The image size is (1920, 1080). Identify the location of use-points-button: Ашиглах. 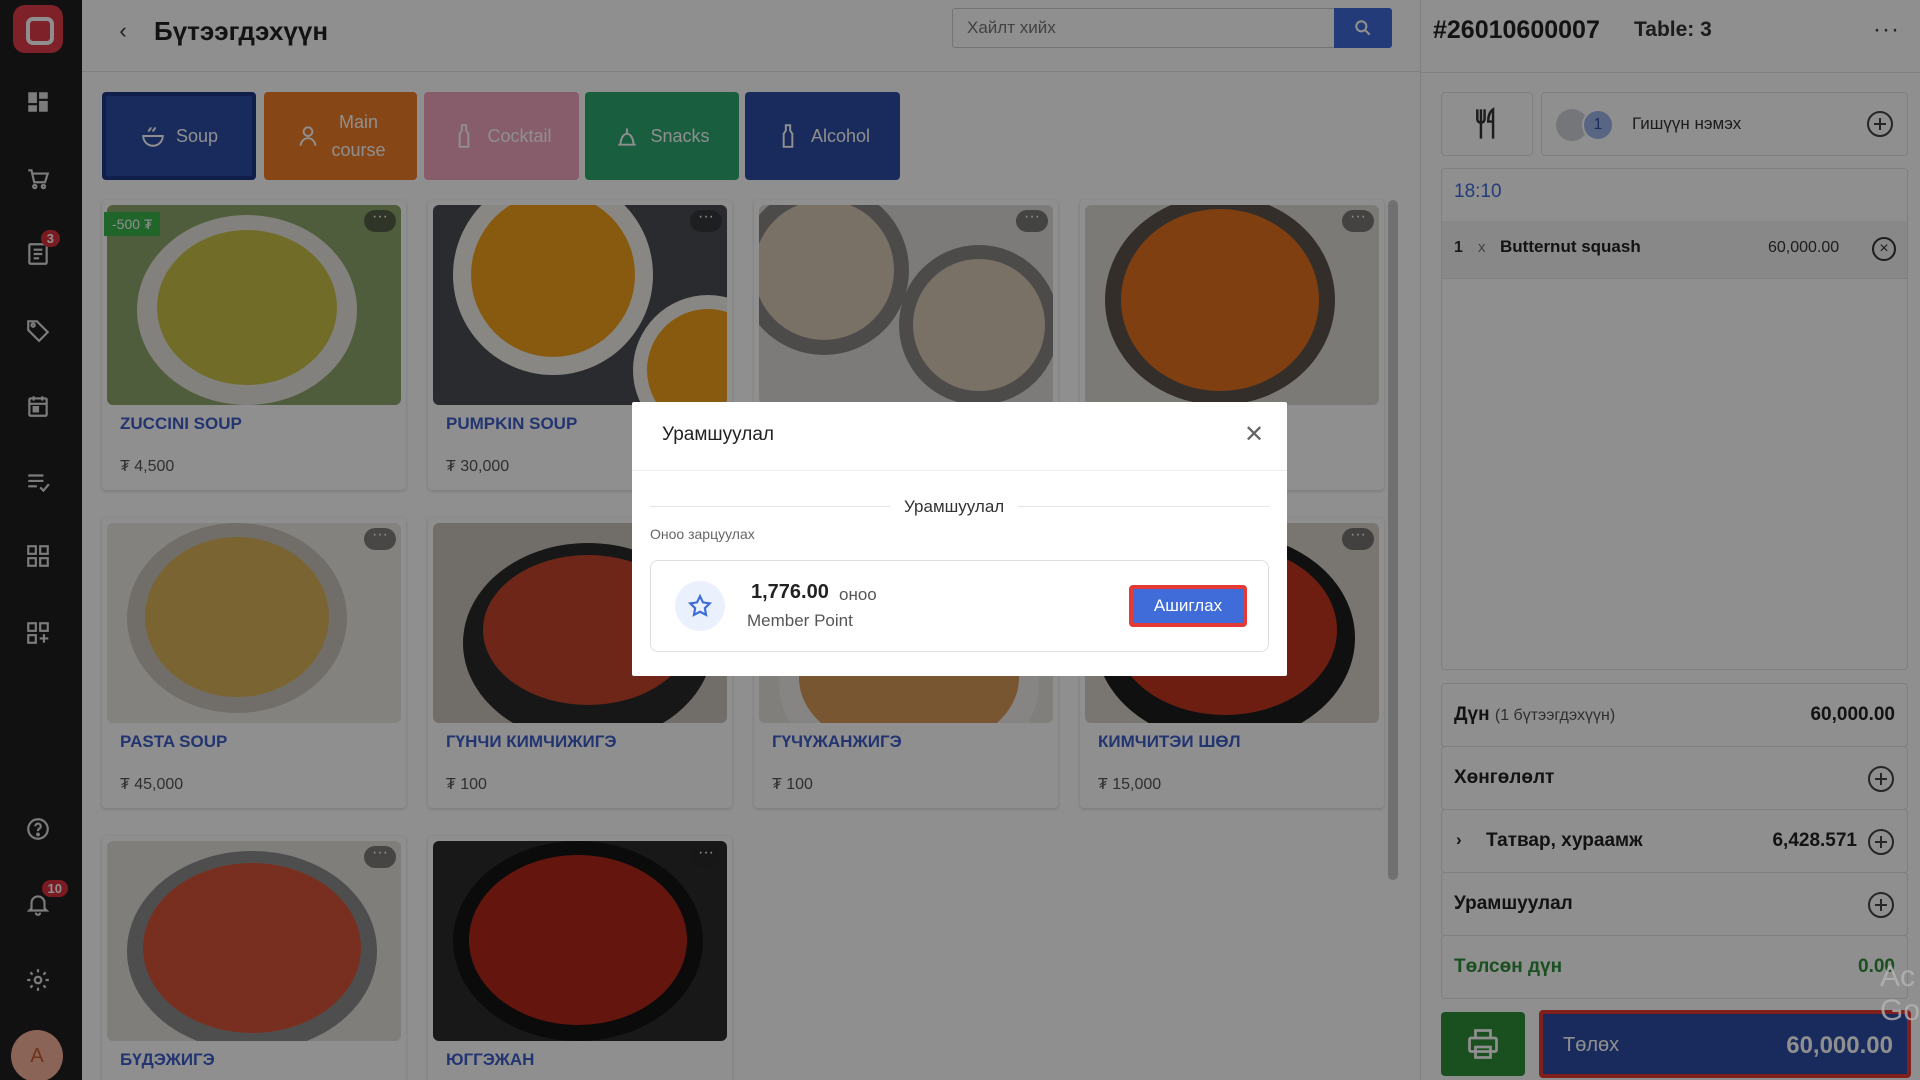
(1188, 606).